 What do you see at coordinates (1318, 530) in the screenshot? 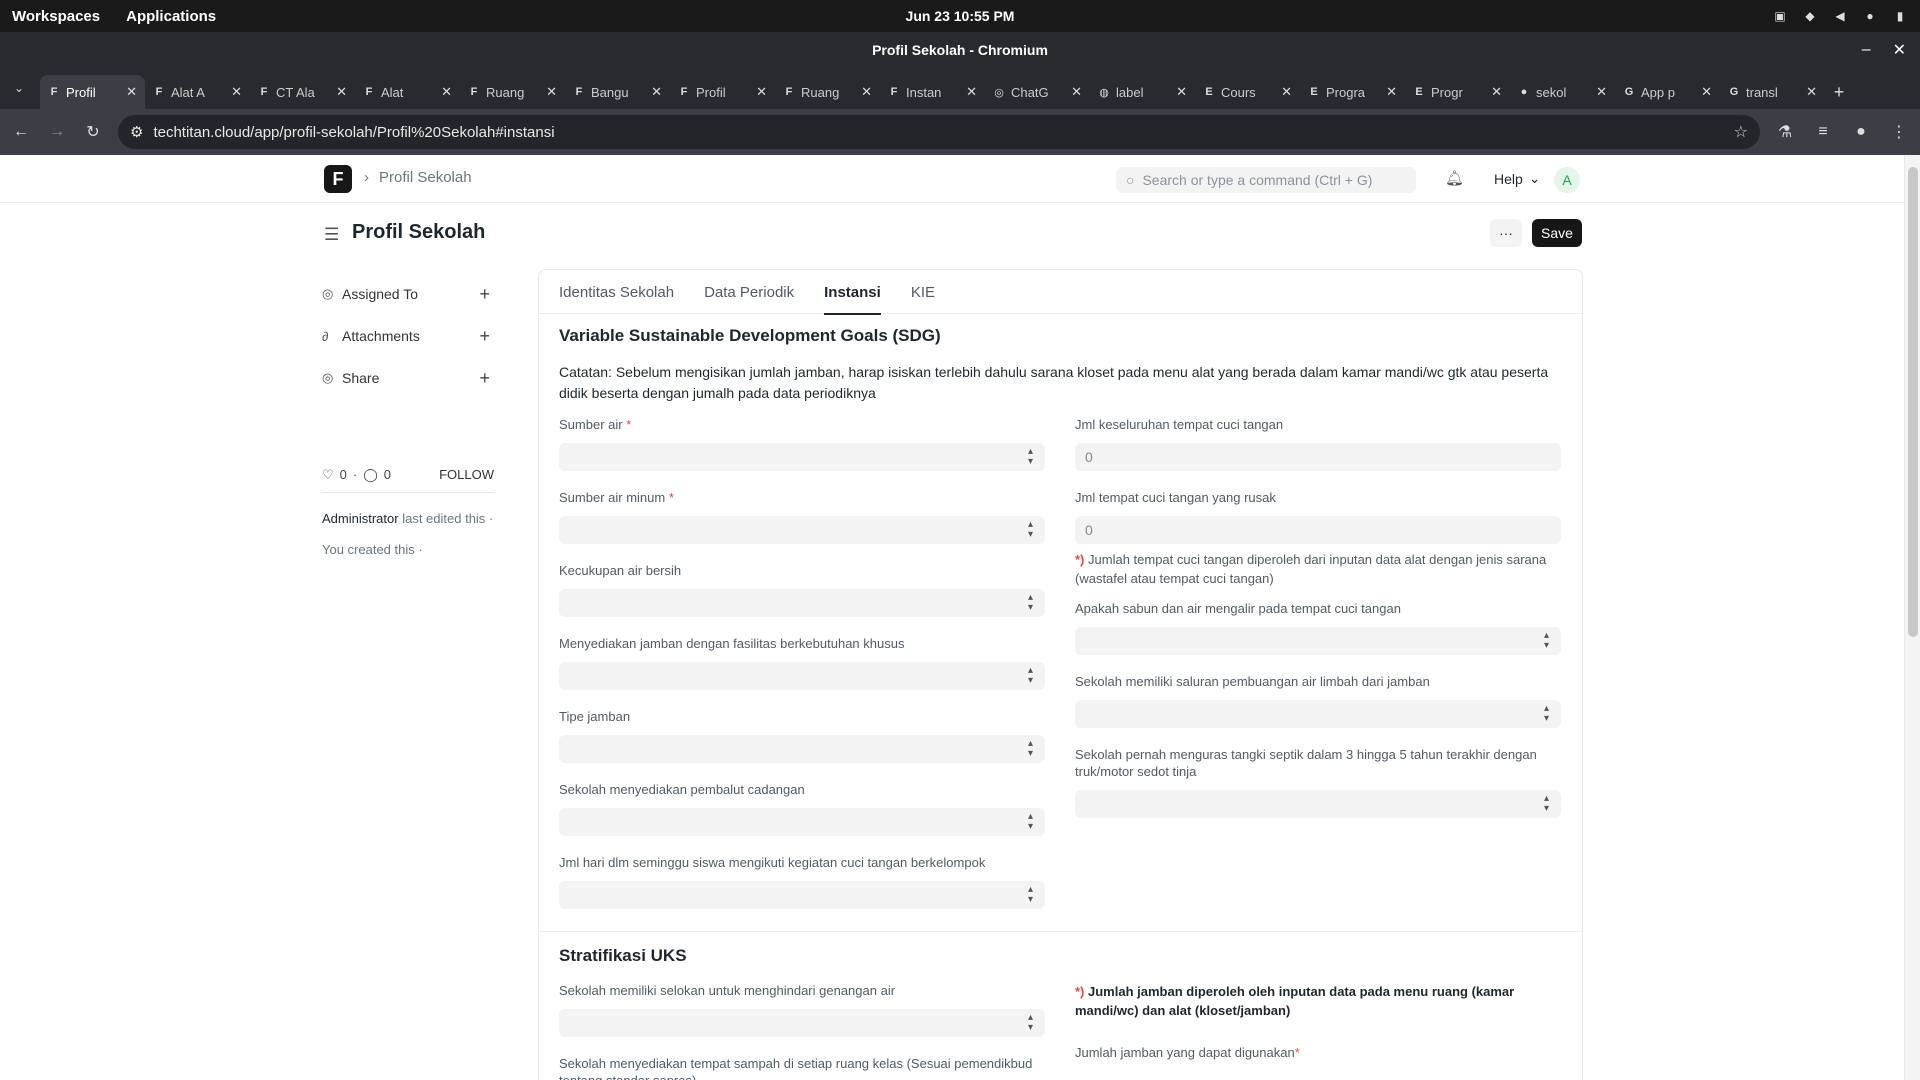
I see `rusak-cuci-tangan-input: 0` at bounding box center [1318, 530].